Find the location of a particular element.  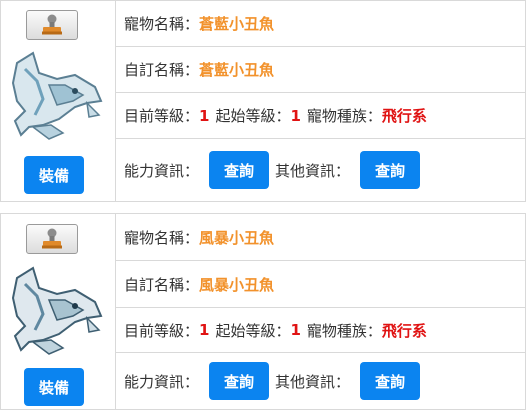

pet-name-row: 寵物名稱： 風暴小丑魚 is located at coordinates (320, 237).